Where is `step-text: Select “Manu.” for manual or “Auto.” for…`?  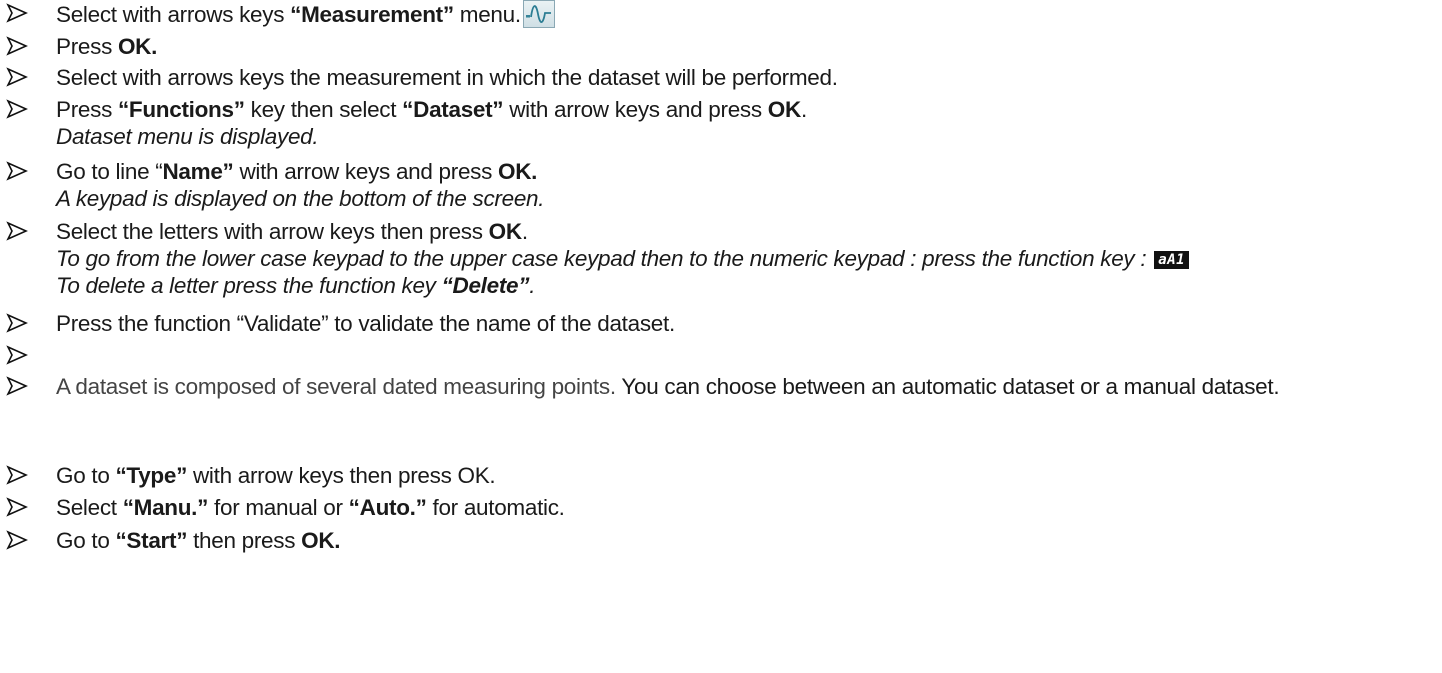 step-text: Select “Manu.” for manual or “Auto.” for… is located at coordinates (310, 507).